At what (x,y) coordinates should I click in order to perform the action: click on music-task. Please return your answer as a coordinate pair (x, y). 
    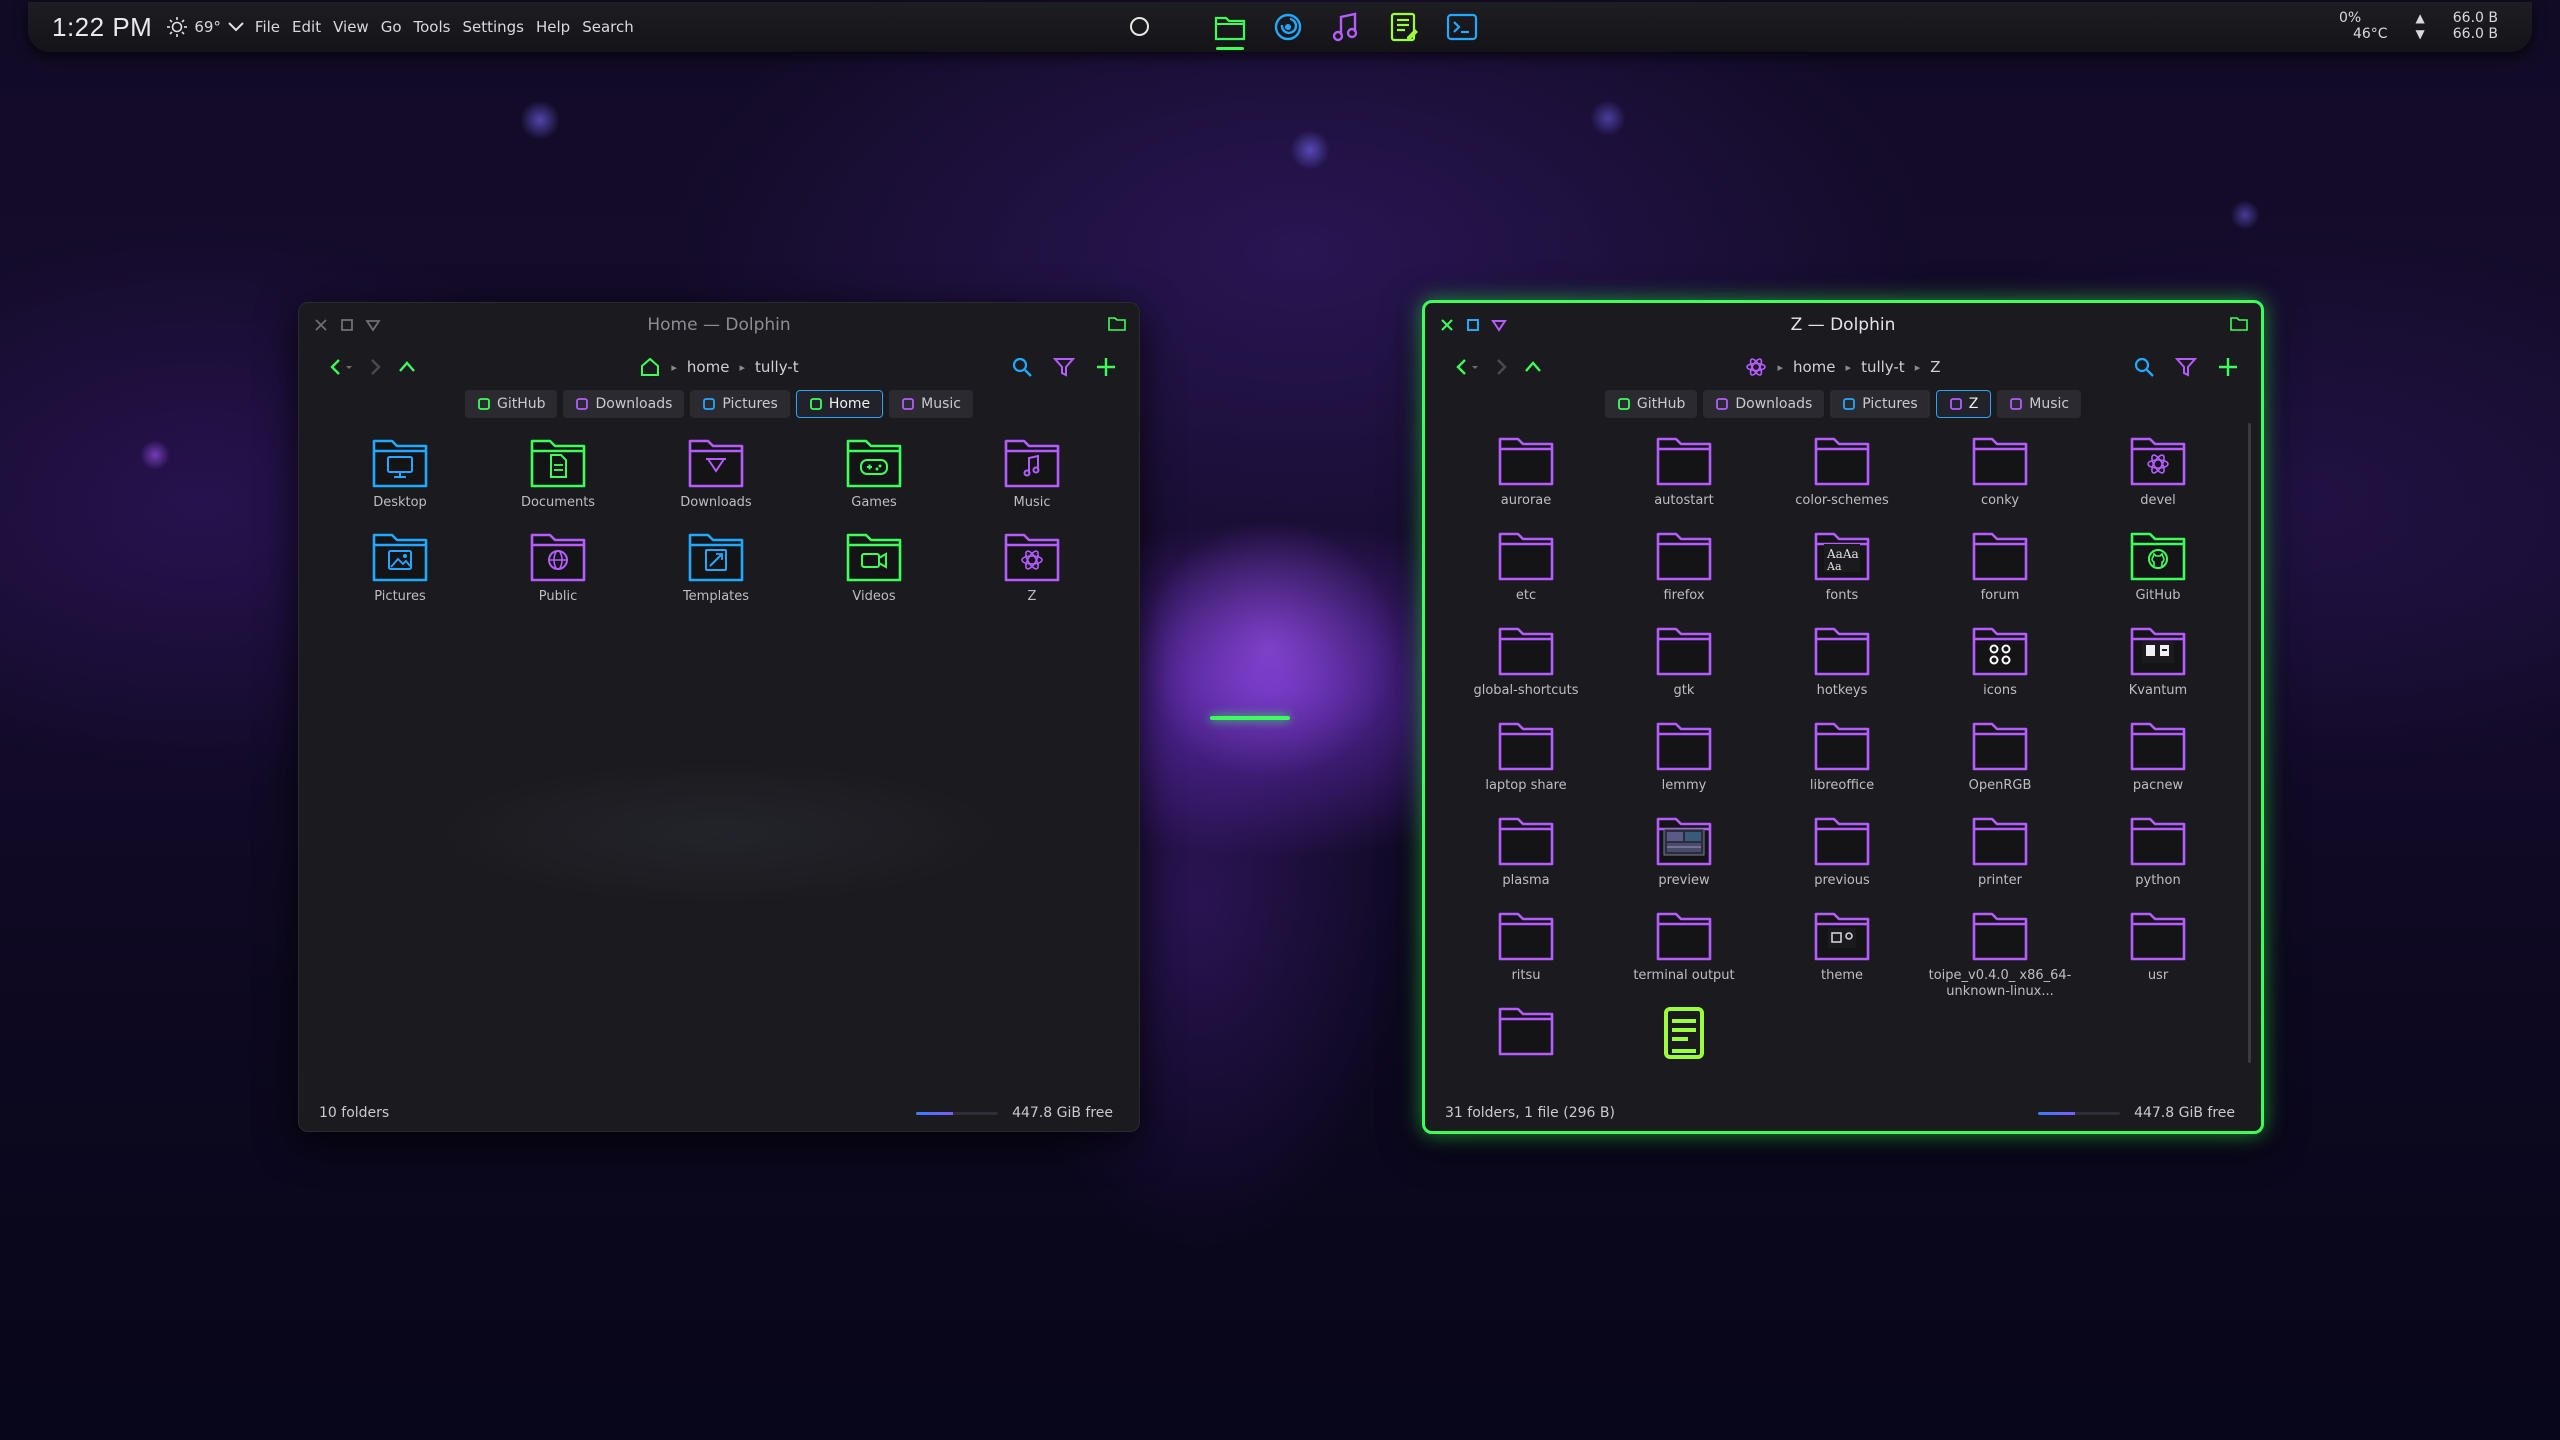
    Looking at the image, I should click on (1346, 27).